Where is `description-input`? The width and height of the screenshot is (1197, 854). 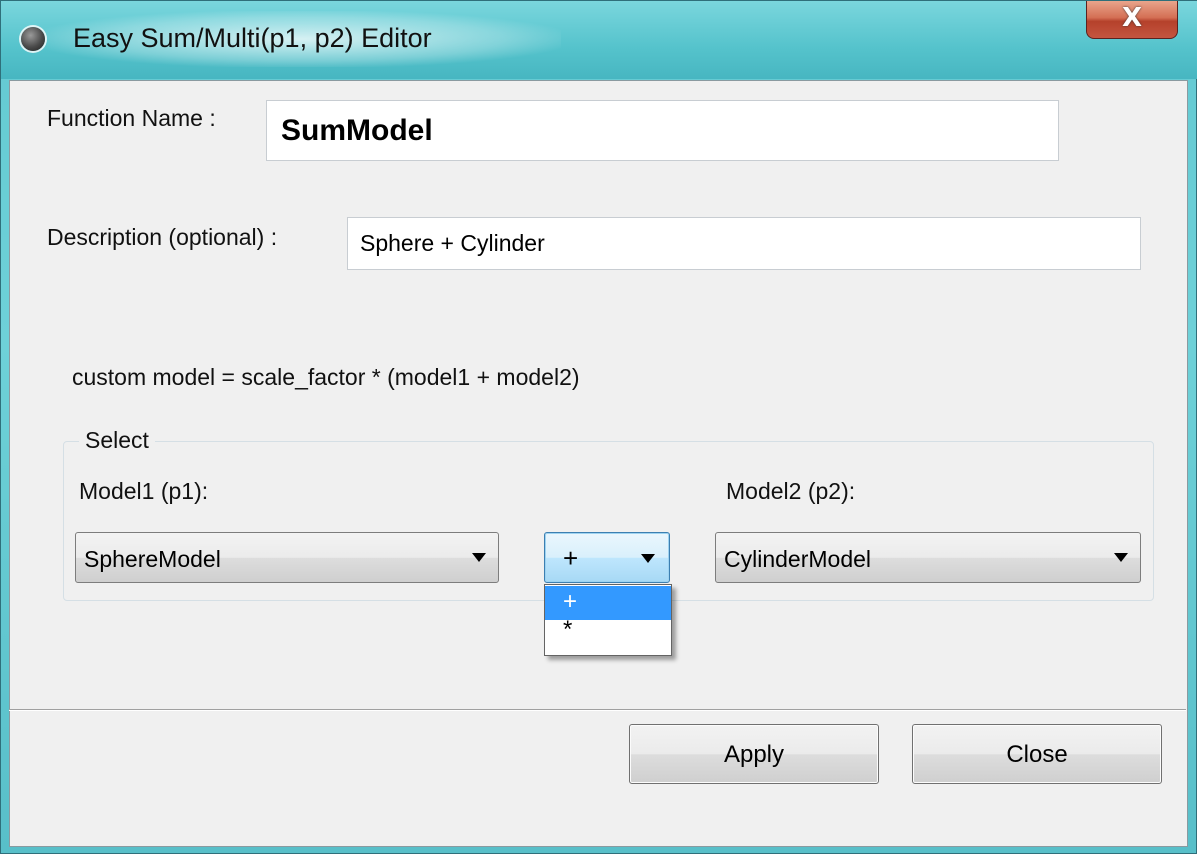 description-input is located at coordinates (744, 243).